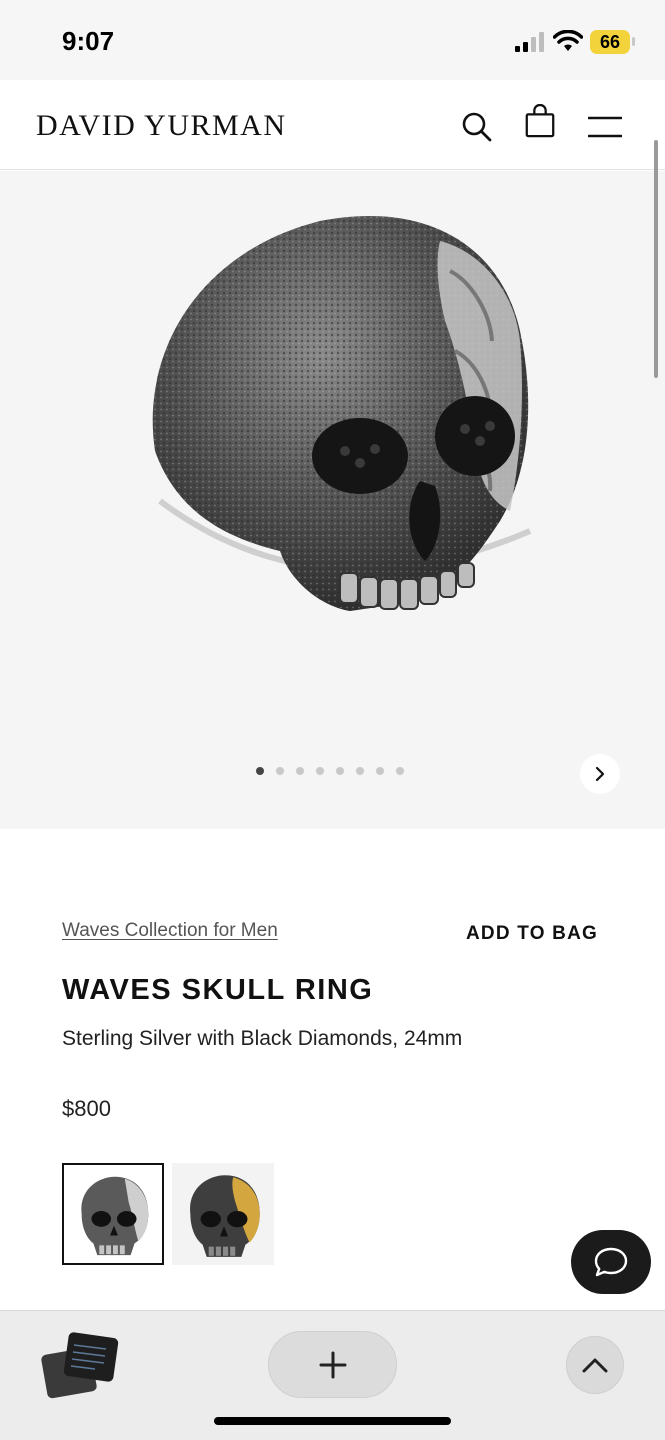  Describe the element at coordinates (218, 990) in the screenshot. I see `product-title: WAVES SKULL RING` at that location.